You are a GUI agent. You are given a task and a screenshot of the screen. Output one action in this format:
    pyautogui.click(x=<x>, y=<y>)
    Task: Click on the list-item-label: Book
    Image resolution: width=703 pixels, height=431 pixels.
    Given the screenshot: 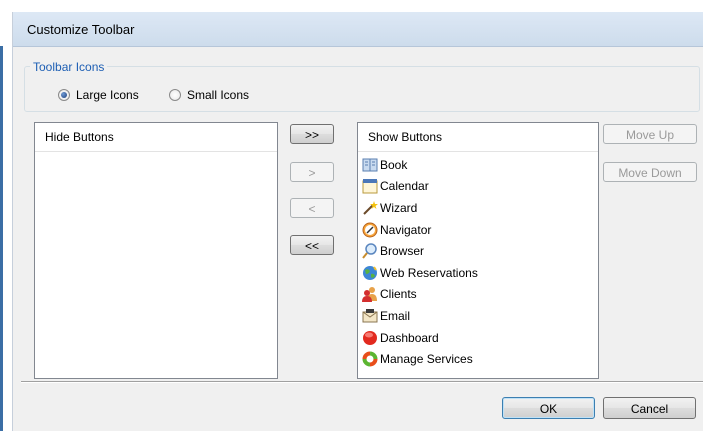 What is the action you would take?
    pyautogui.click(x=394, y=164)
    